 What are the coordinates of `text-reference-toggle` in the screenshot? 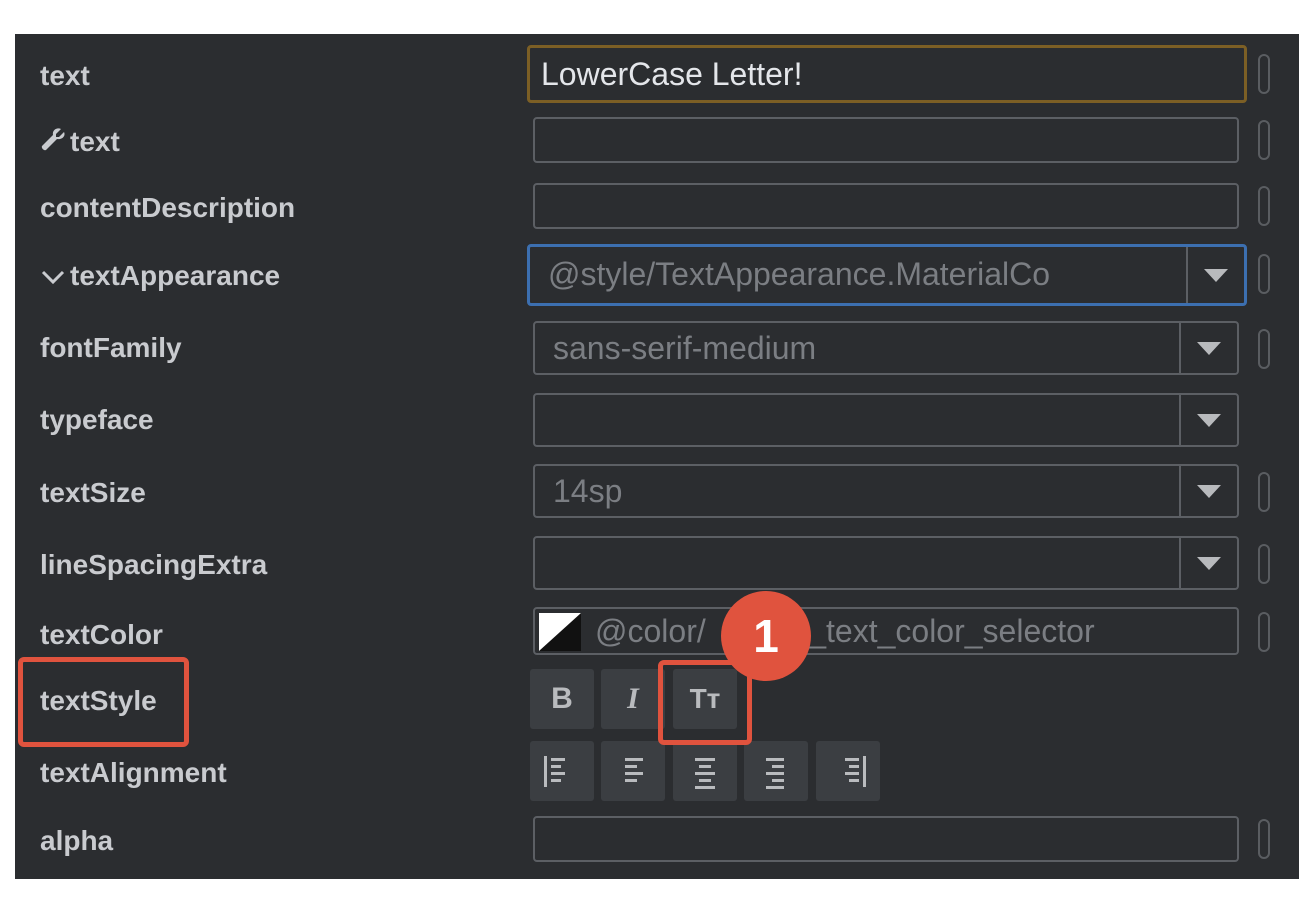 It's located at (1264, 74).